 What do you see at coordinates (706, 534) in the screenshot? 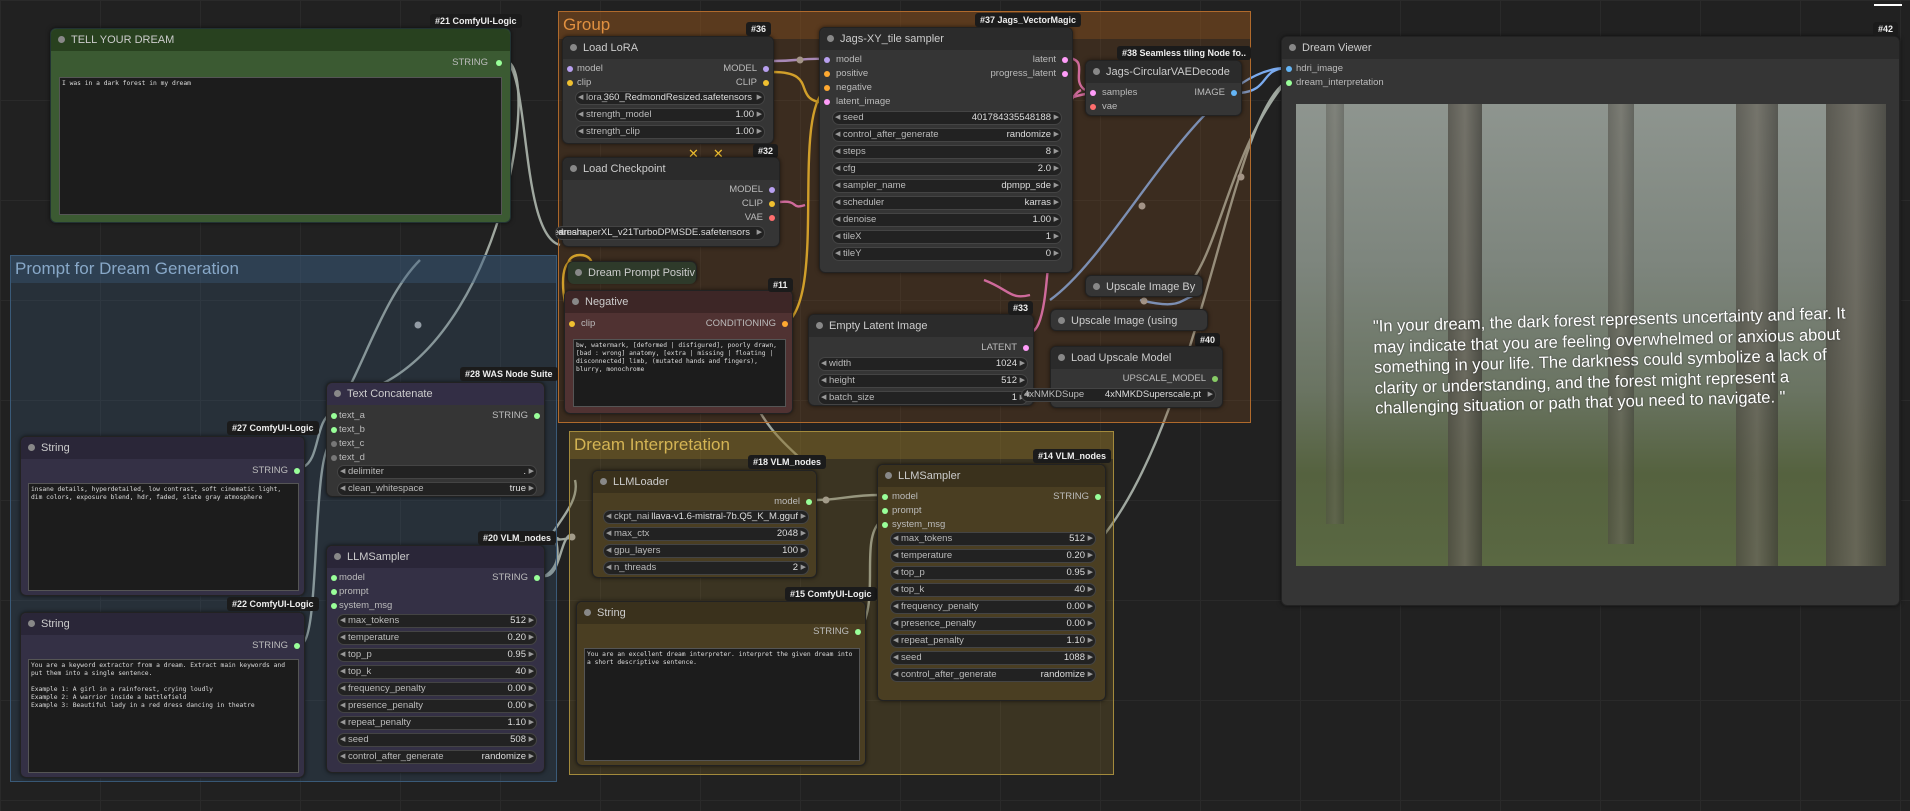
I see `max-ctx-widget: max_ctx2048` at bounding box center [706, 534].